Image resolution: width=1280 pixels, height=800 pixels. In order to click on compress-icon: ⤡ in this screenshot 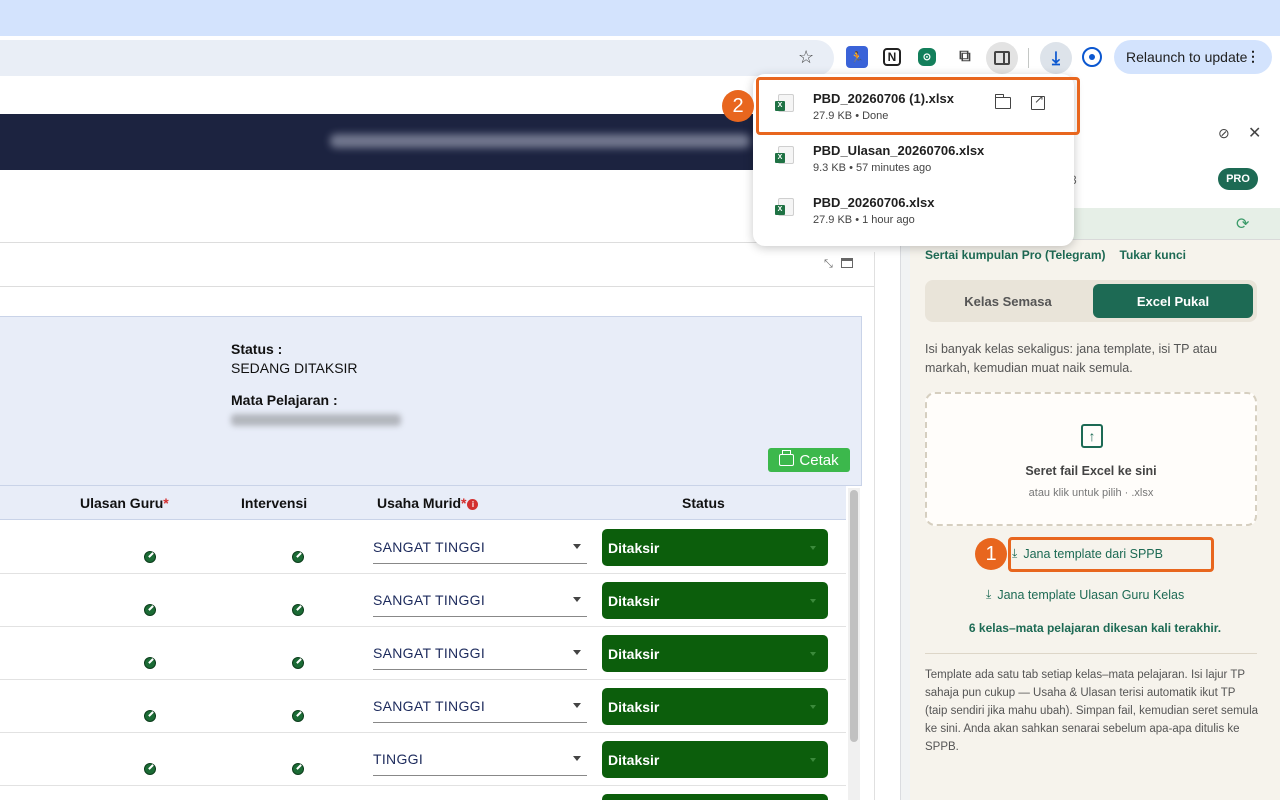, I will do `click(828, 264)`.